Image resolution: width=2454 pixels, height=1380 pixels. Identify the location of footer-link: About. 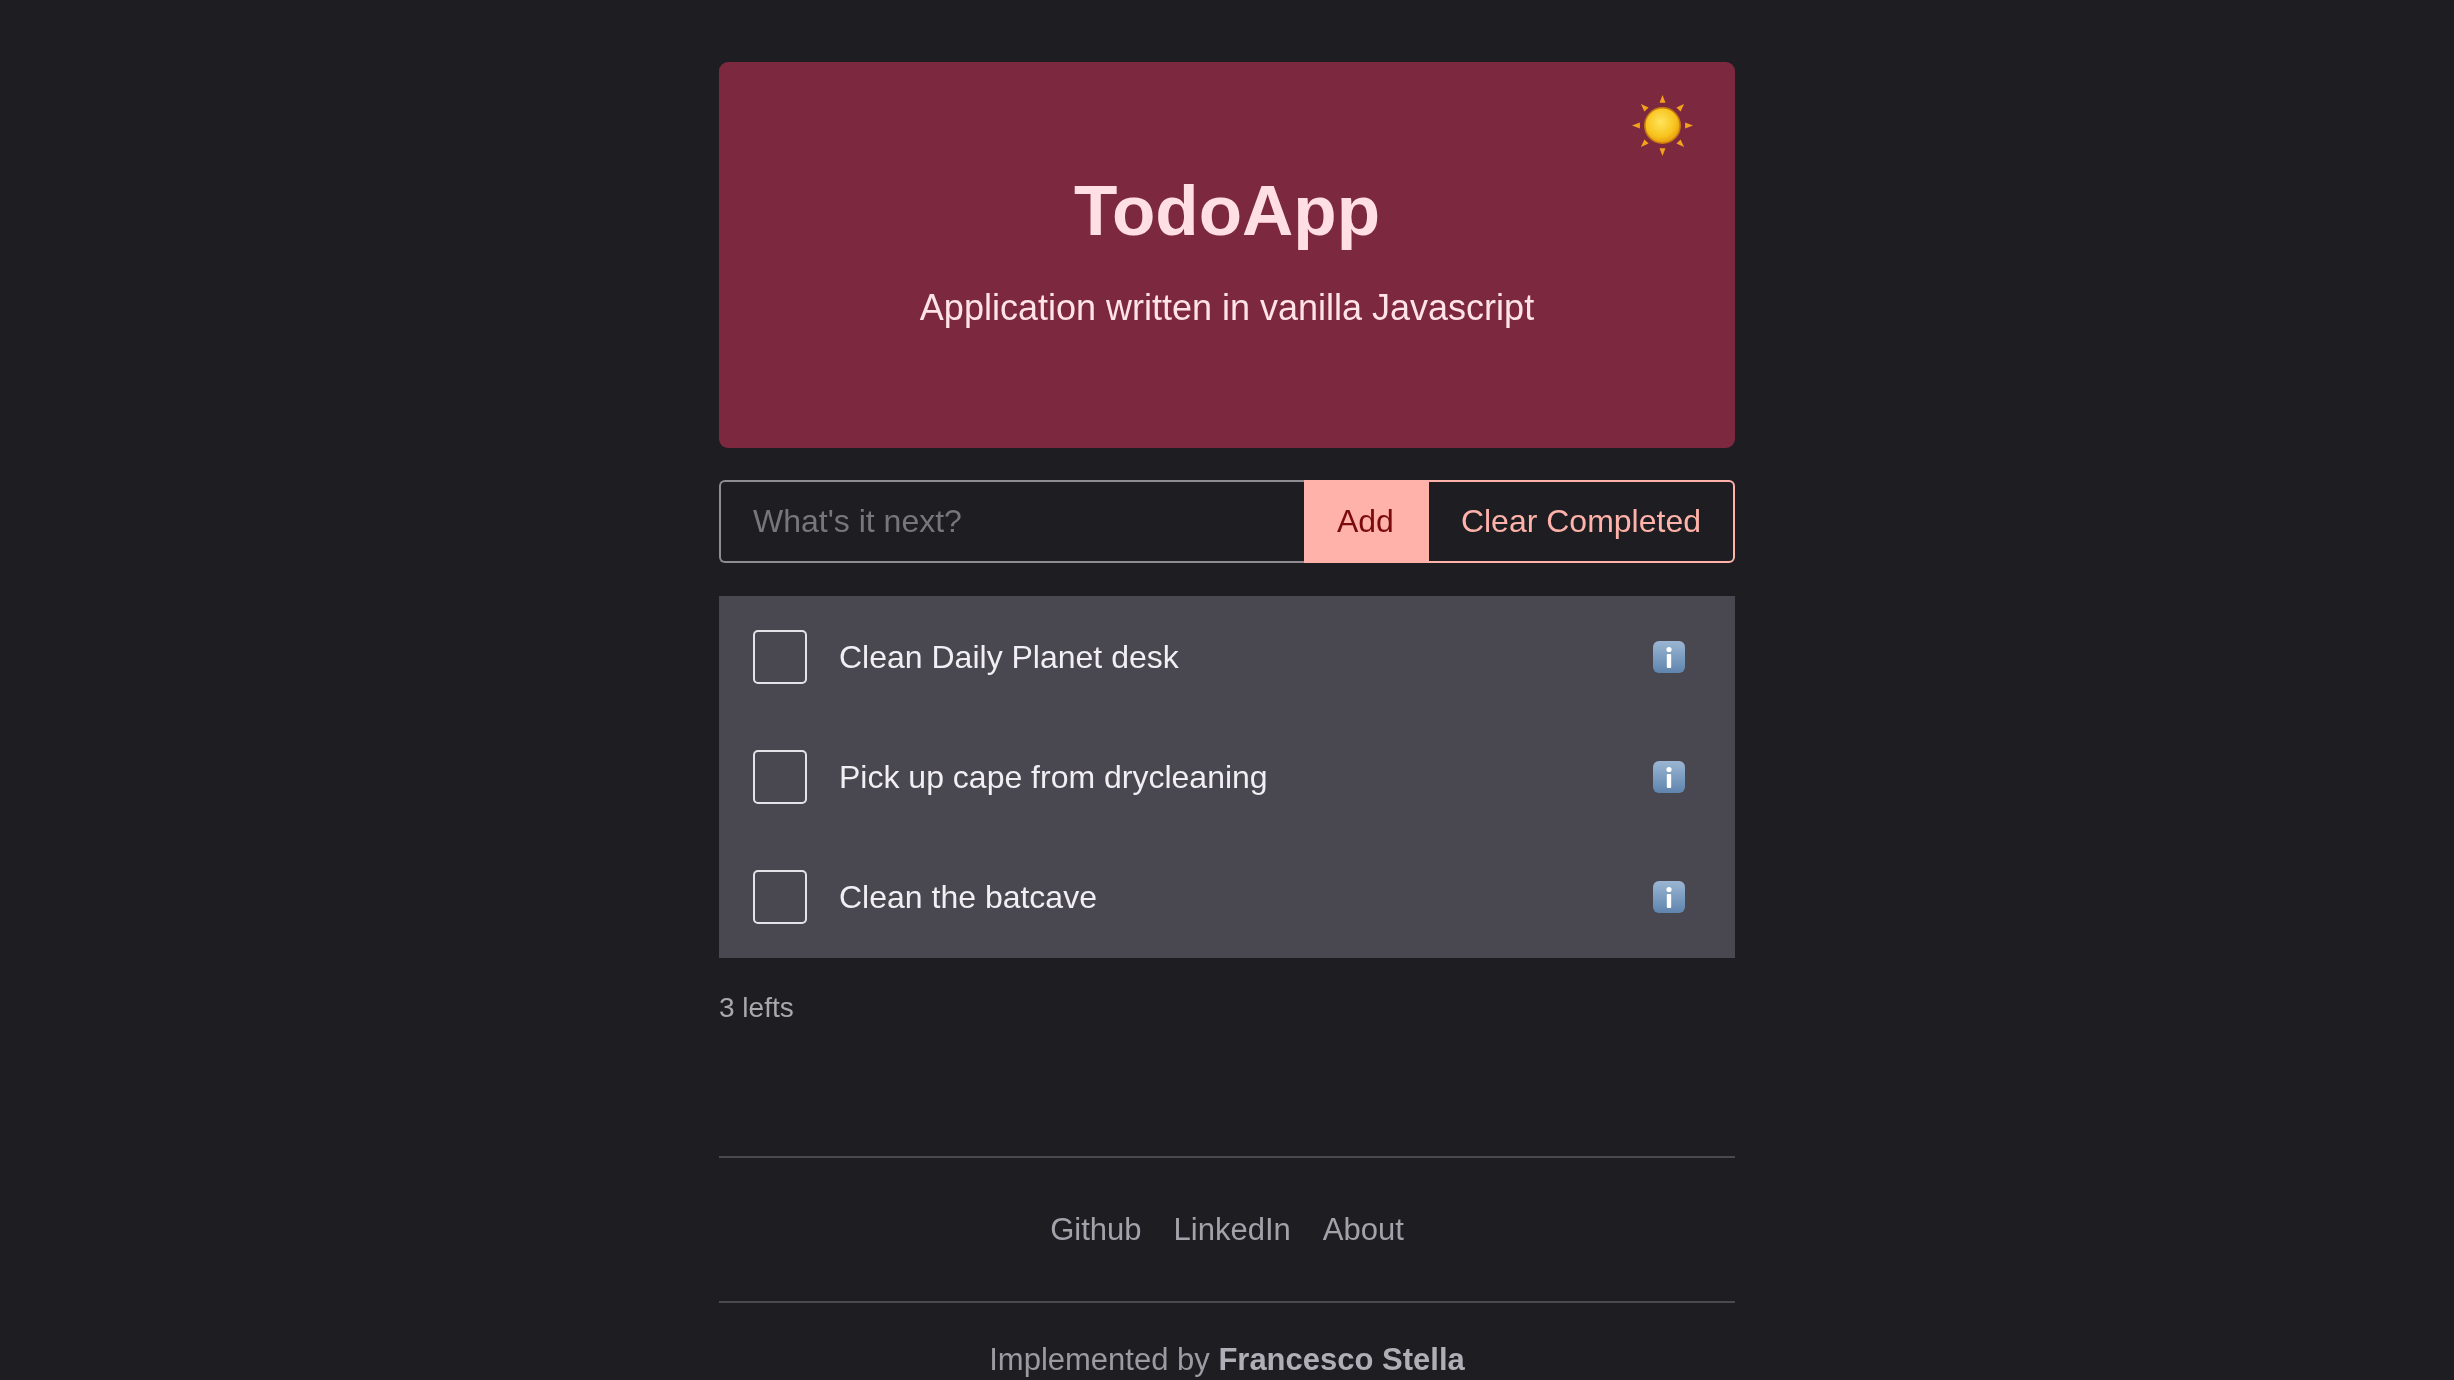
(1363, 1230).